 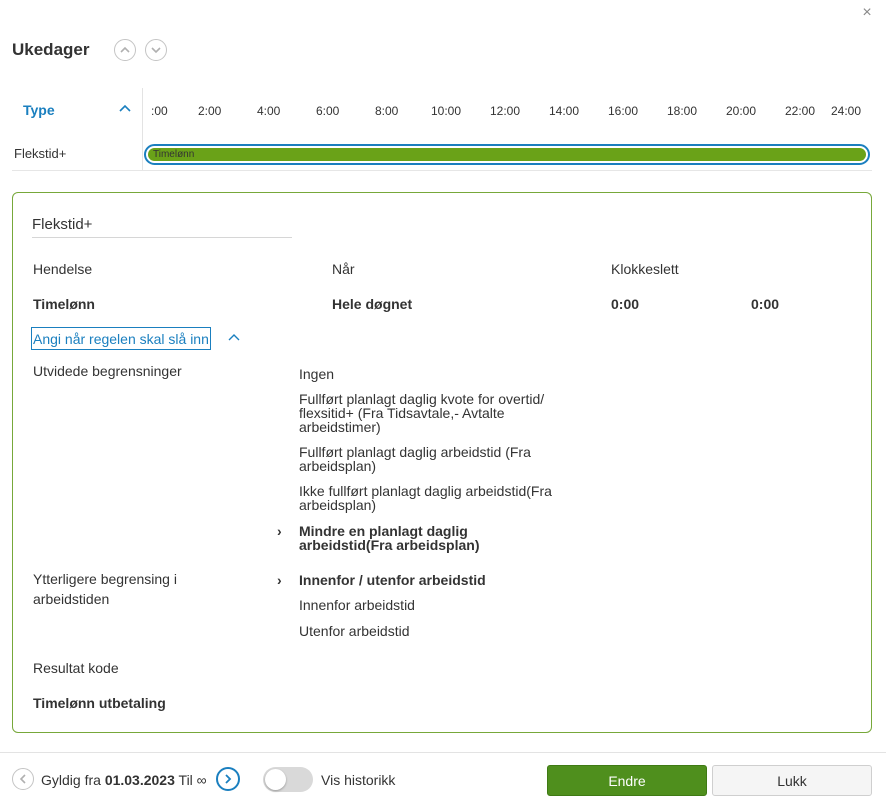 I want to click on extended-restrictions-label: Utvidede begrensninger, so click(x=107, y=371).